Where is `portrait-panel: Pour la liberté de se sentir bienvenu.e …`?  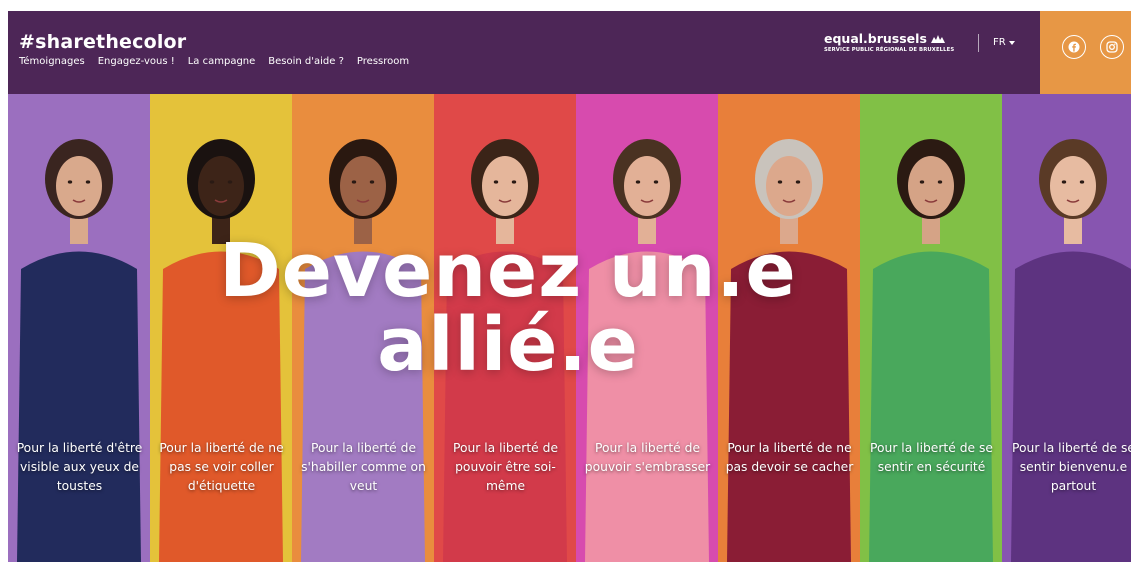
portrait-panel: Pour la liberté de se sentir bienvenu.e … is located at coordinates (1066, 328).